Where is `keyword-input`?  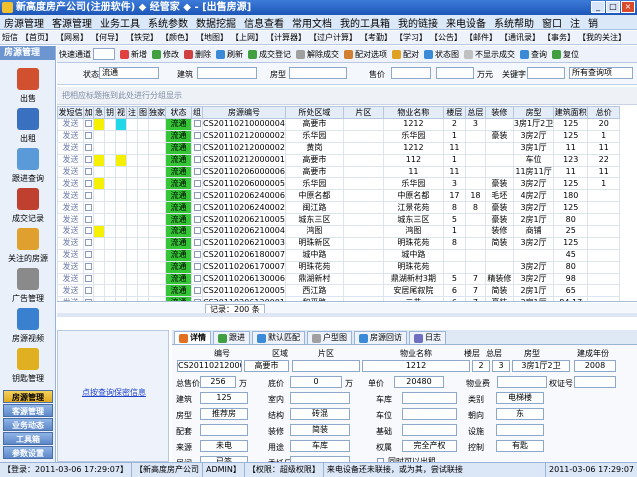 keyword-input is located at coordinates (546, 73).